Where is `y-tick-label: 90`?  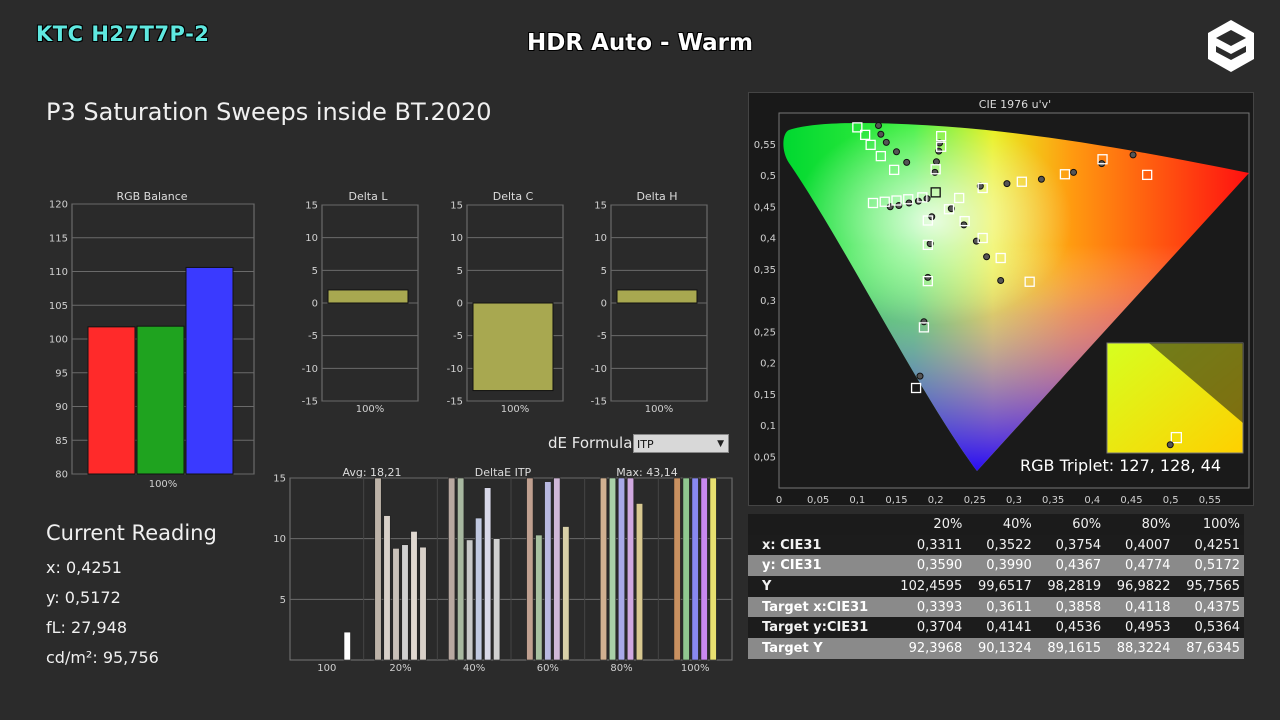
y-tick-label: 90 is located at coordinates (61, 407).